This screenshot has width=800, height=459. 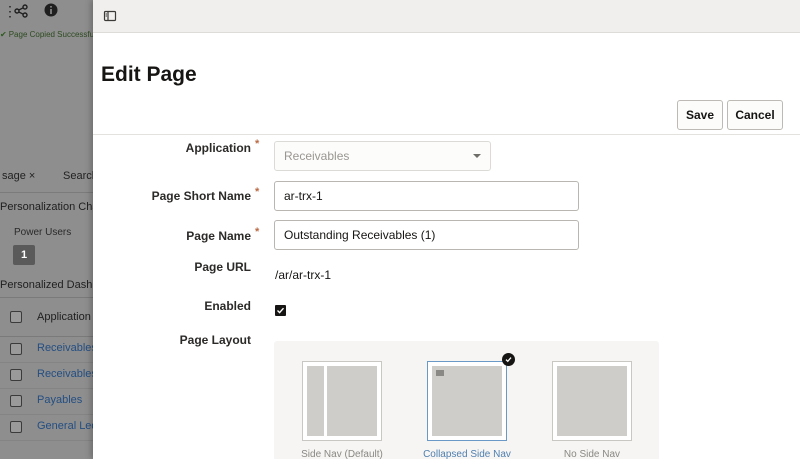 What do you see at coordinates (21, 12) in the screenshot?
I see `share-icon` at bounding box center [21, 12].